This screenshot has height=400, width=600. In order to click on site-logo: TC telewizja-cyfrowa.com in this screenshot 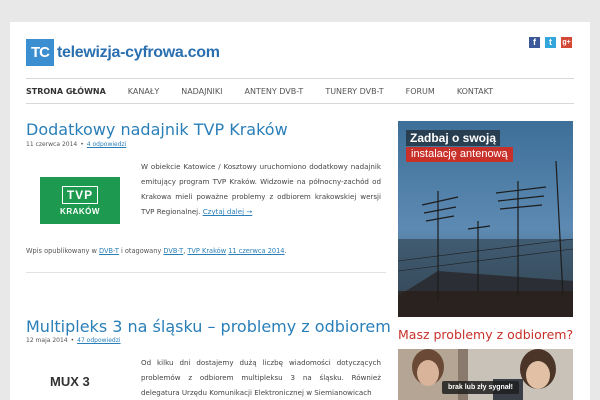, I will do `click(123, 52)`.